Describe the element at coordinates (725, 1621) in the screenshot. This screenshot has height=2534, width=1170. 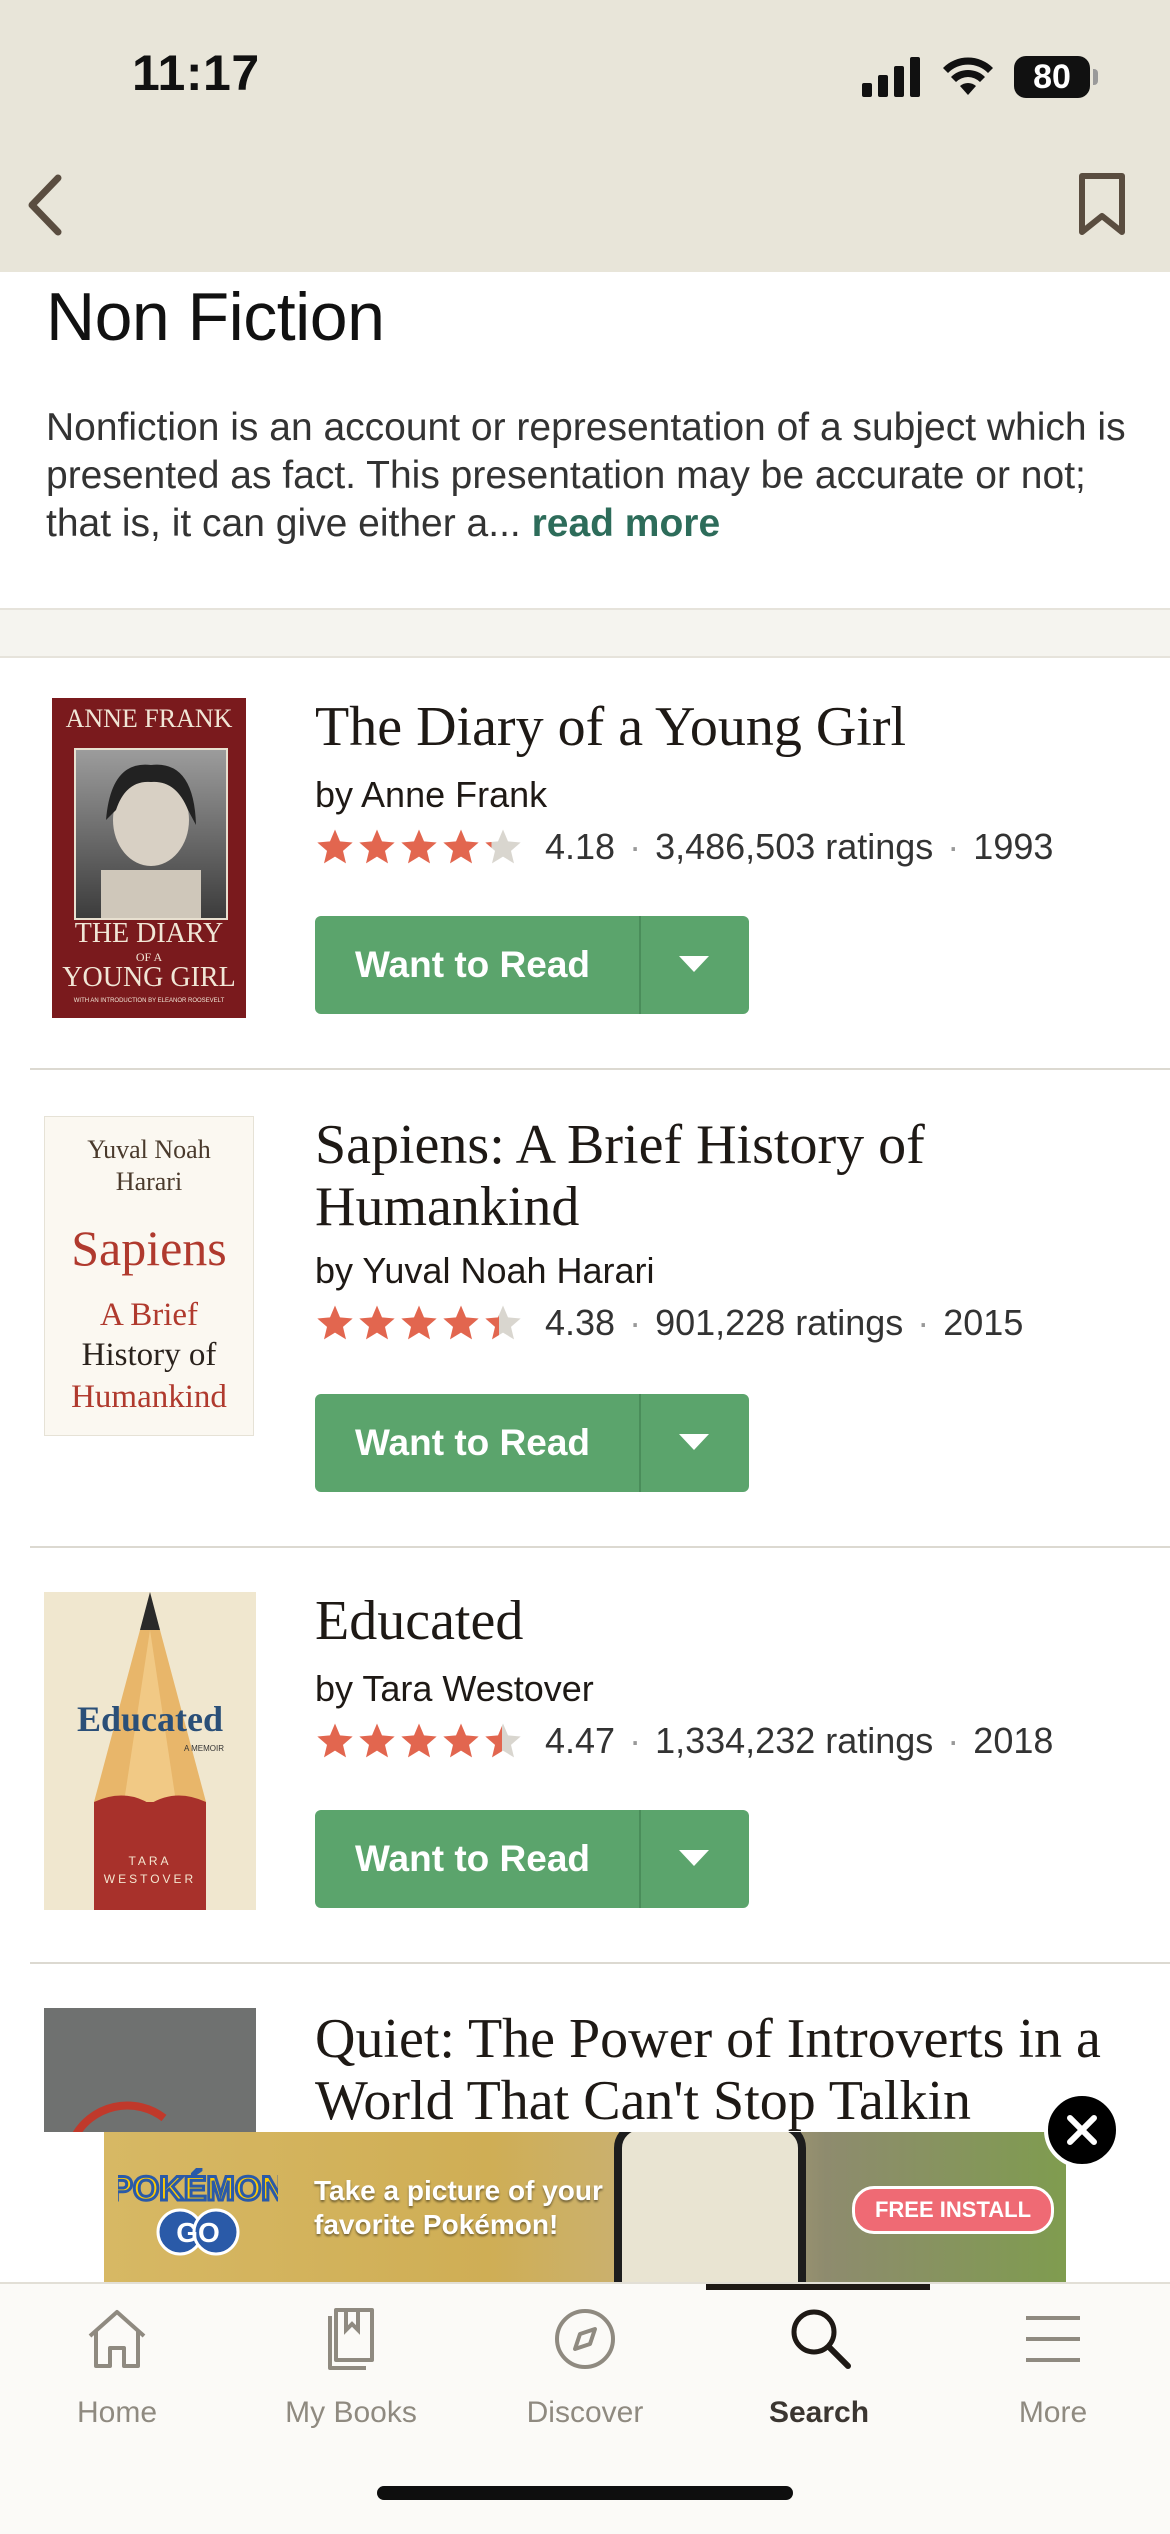
I see `book-title: Educated` at that location.